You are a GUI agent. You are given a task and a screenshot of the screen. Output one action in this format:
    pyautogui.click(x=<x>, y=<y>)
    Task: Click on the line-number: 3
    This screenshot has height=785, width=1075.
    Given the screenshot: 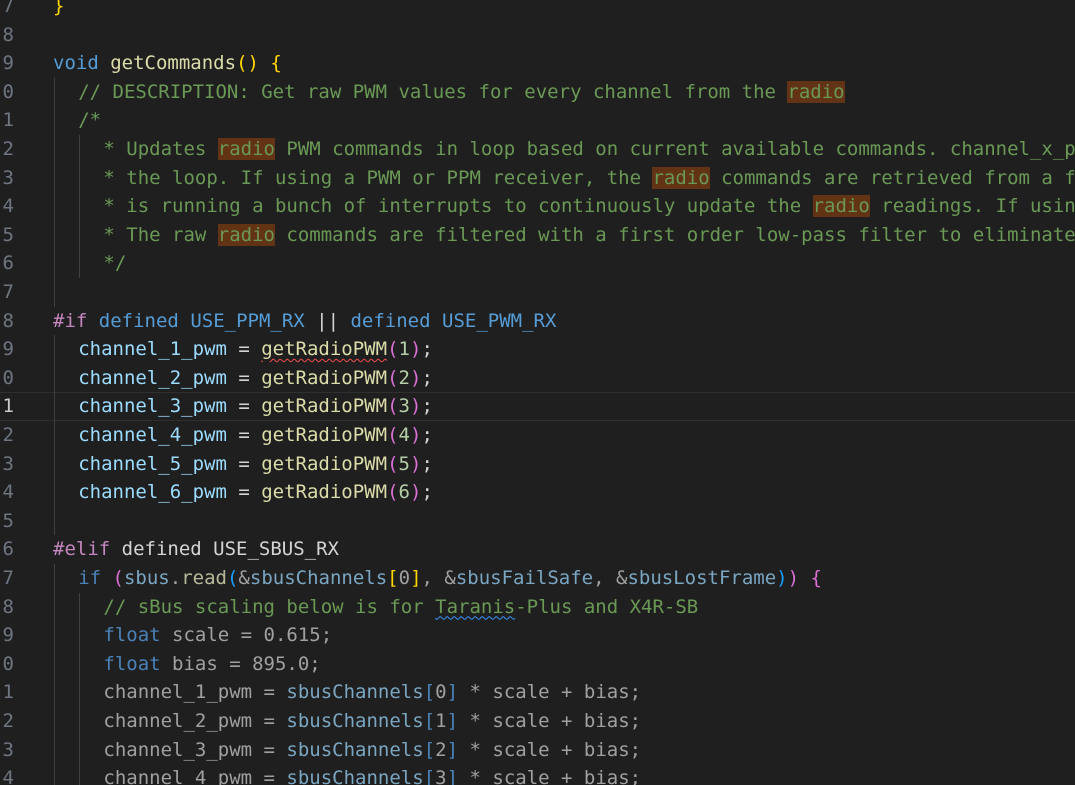 What is the action you would take?
    pyautogui.click(x=8, y=177)
    